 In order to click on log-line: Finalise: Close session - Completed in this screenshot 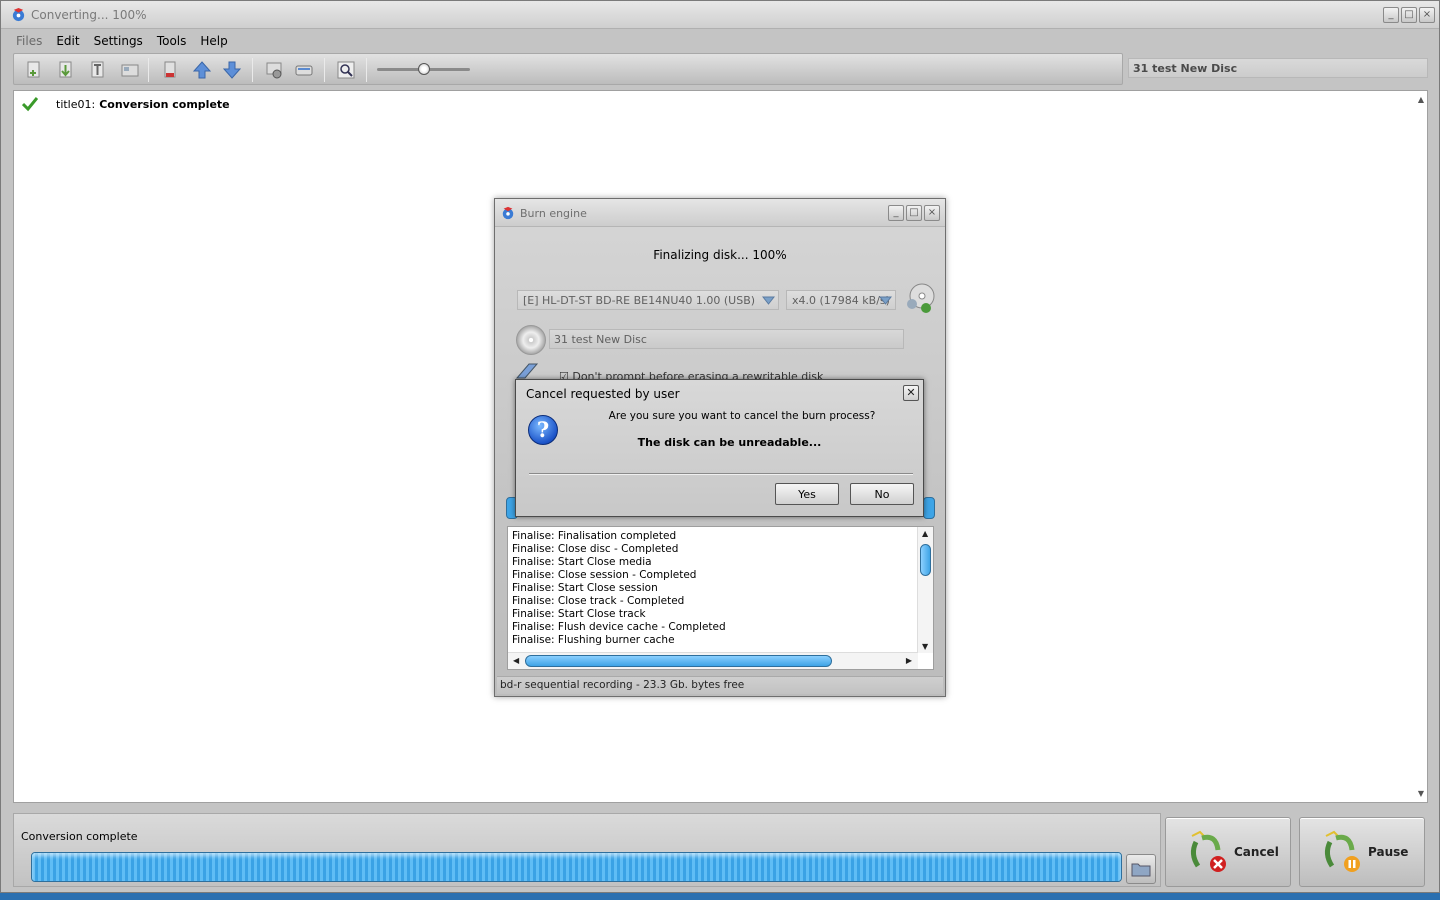, I will do `click(604, 575)`.